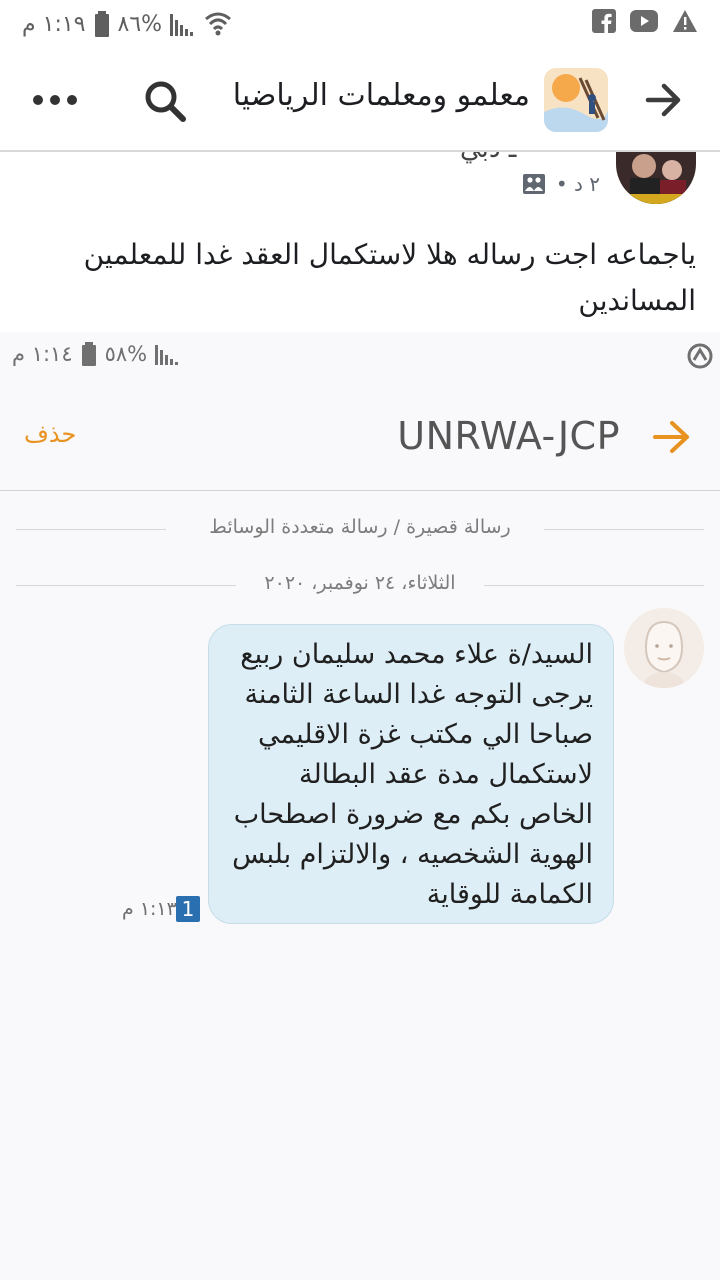 This screenshot has width=720, height=1280. Describe the element at coordinates (664, 648) in the screenshot. I see `sender-avatar` at that location.